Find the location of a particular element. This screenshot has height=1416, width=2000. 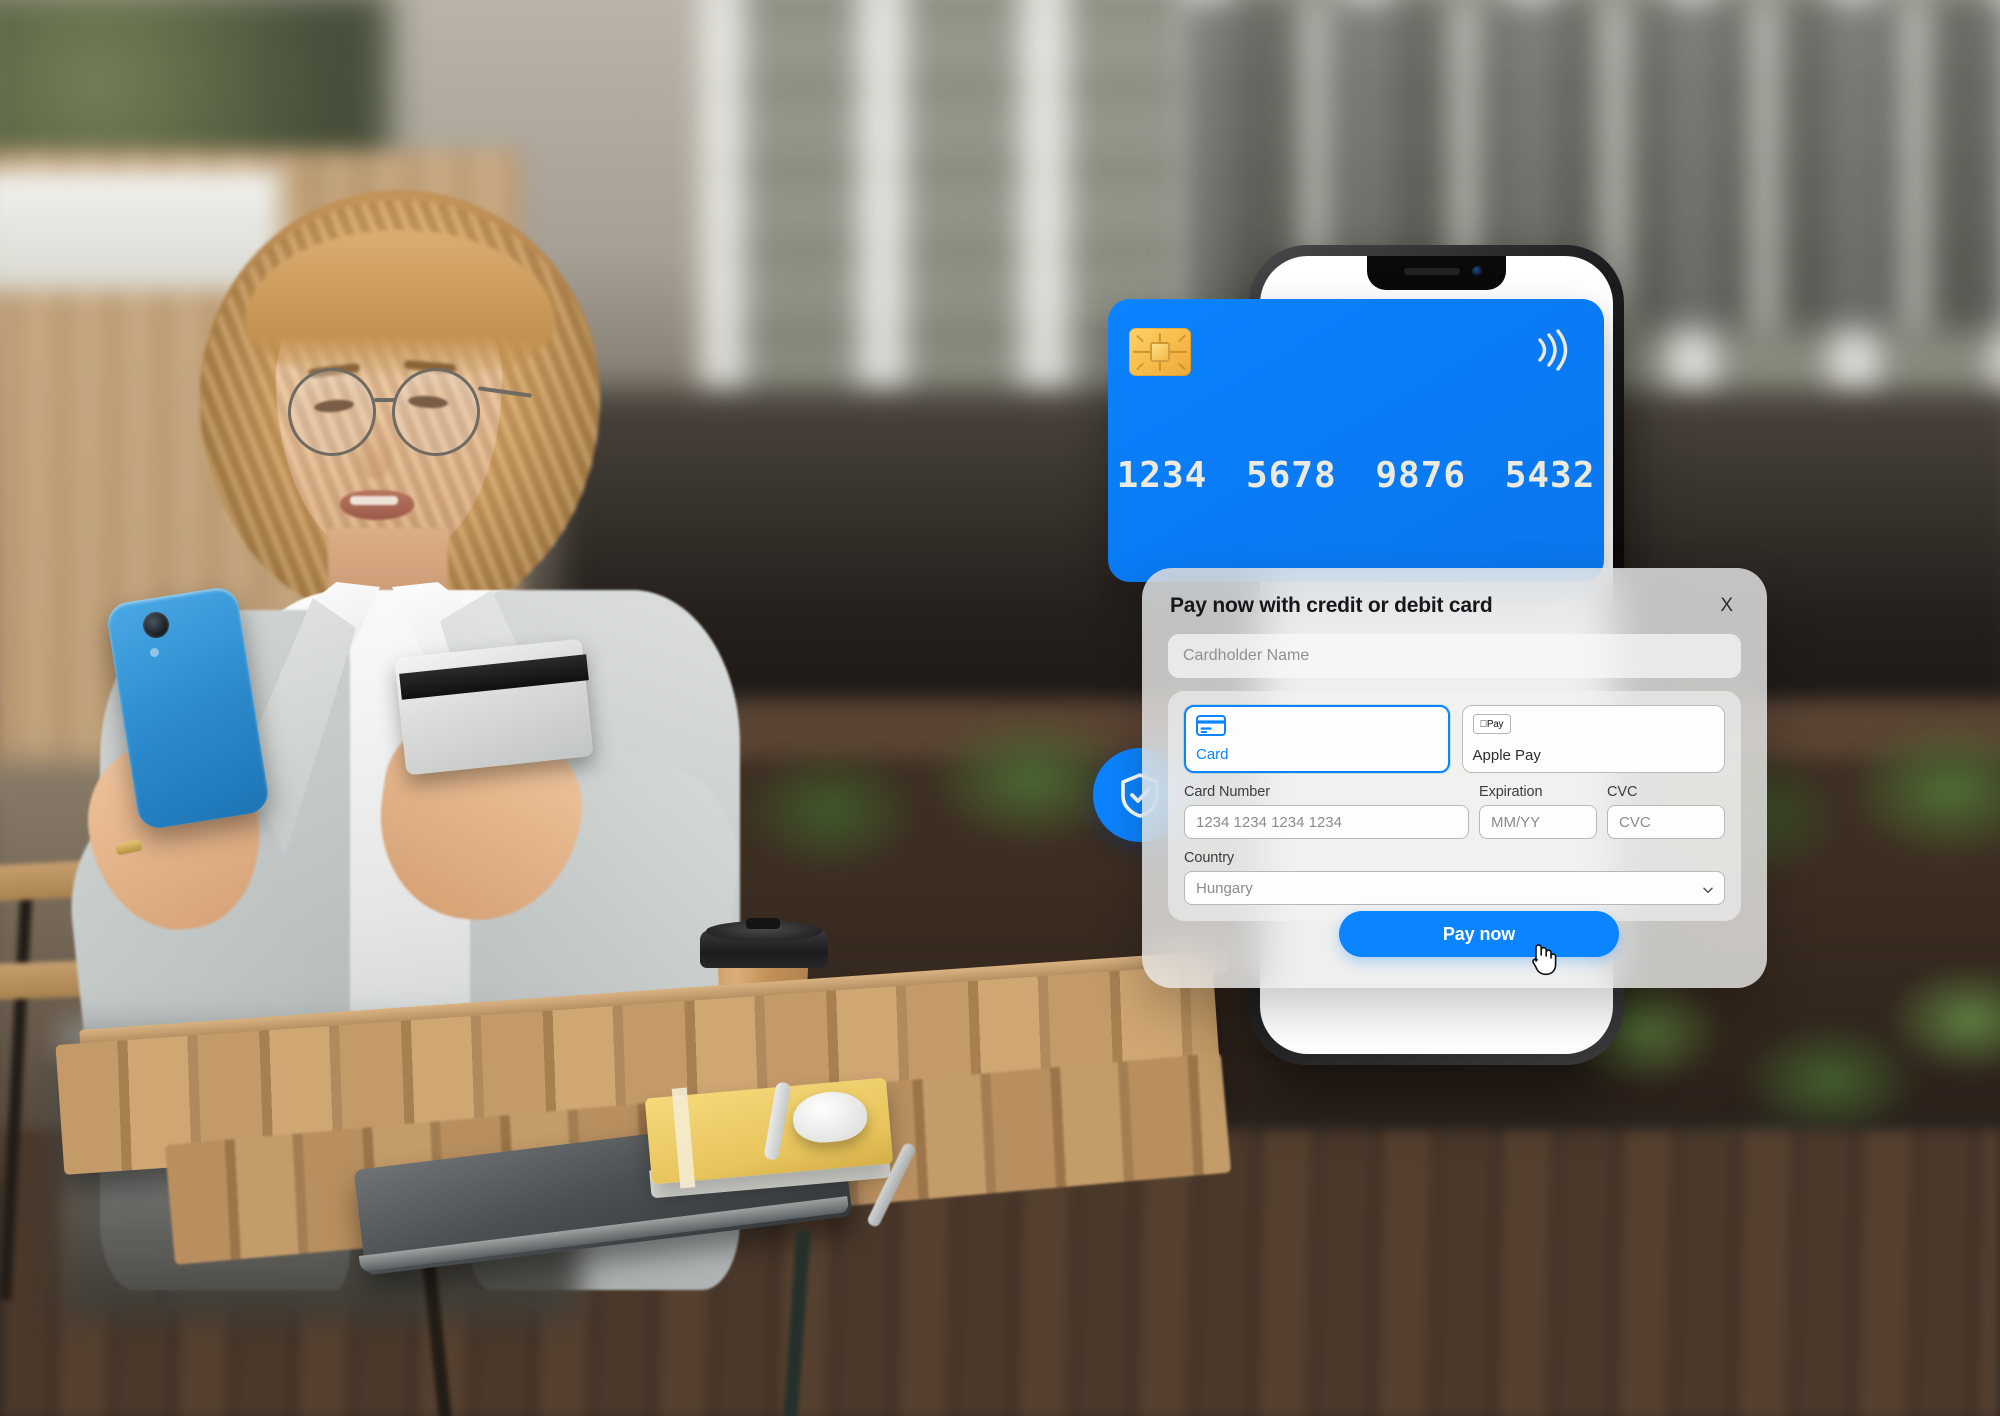

card-number-input: 1234 1234 1234 1234 is located at coordinates (1326, 822).